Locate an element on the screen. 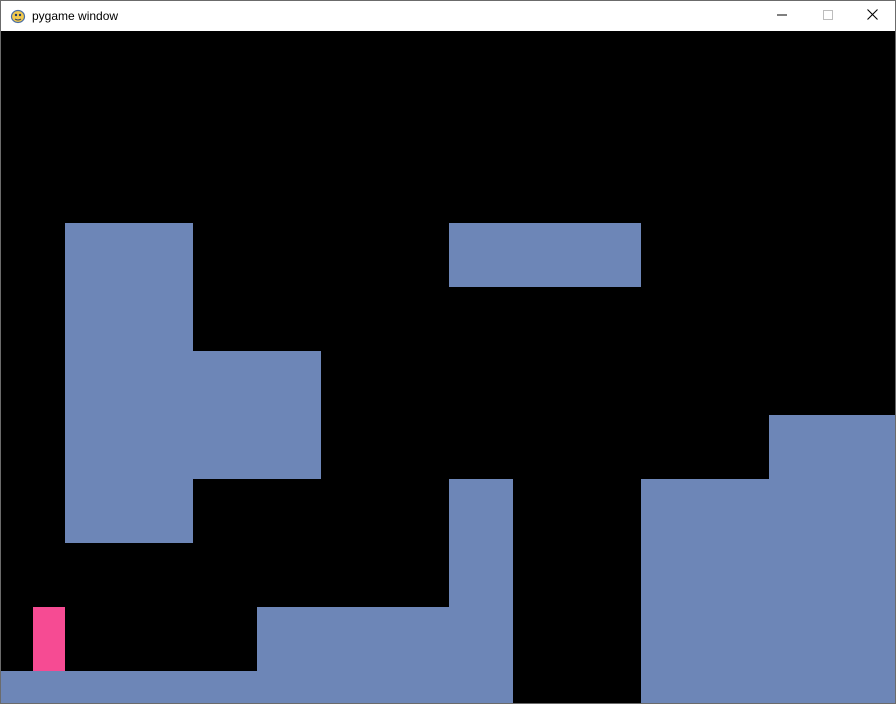  pygame-snake-icon is located at coordinates (18, 16).